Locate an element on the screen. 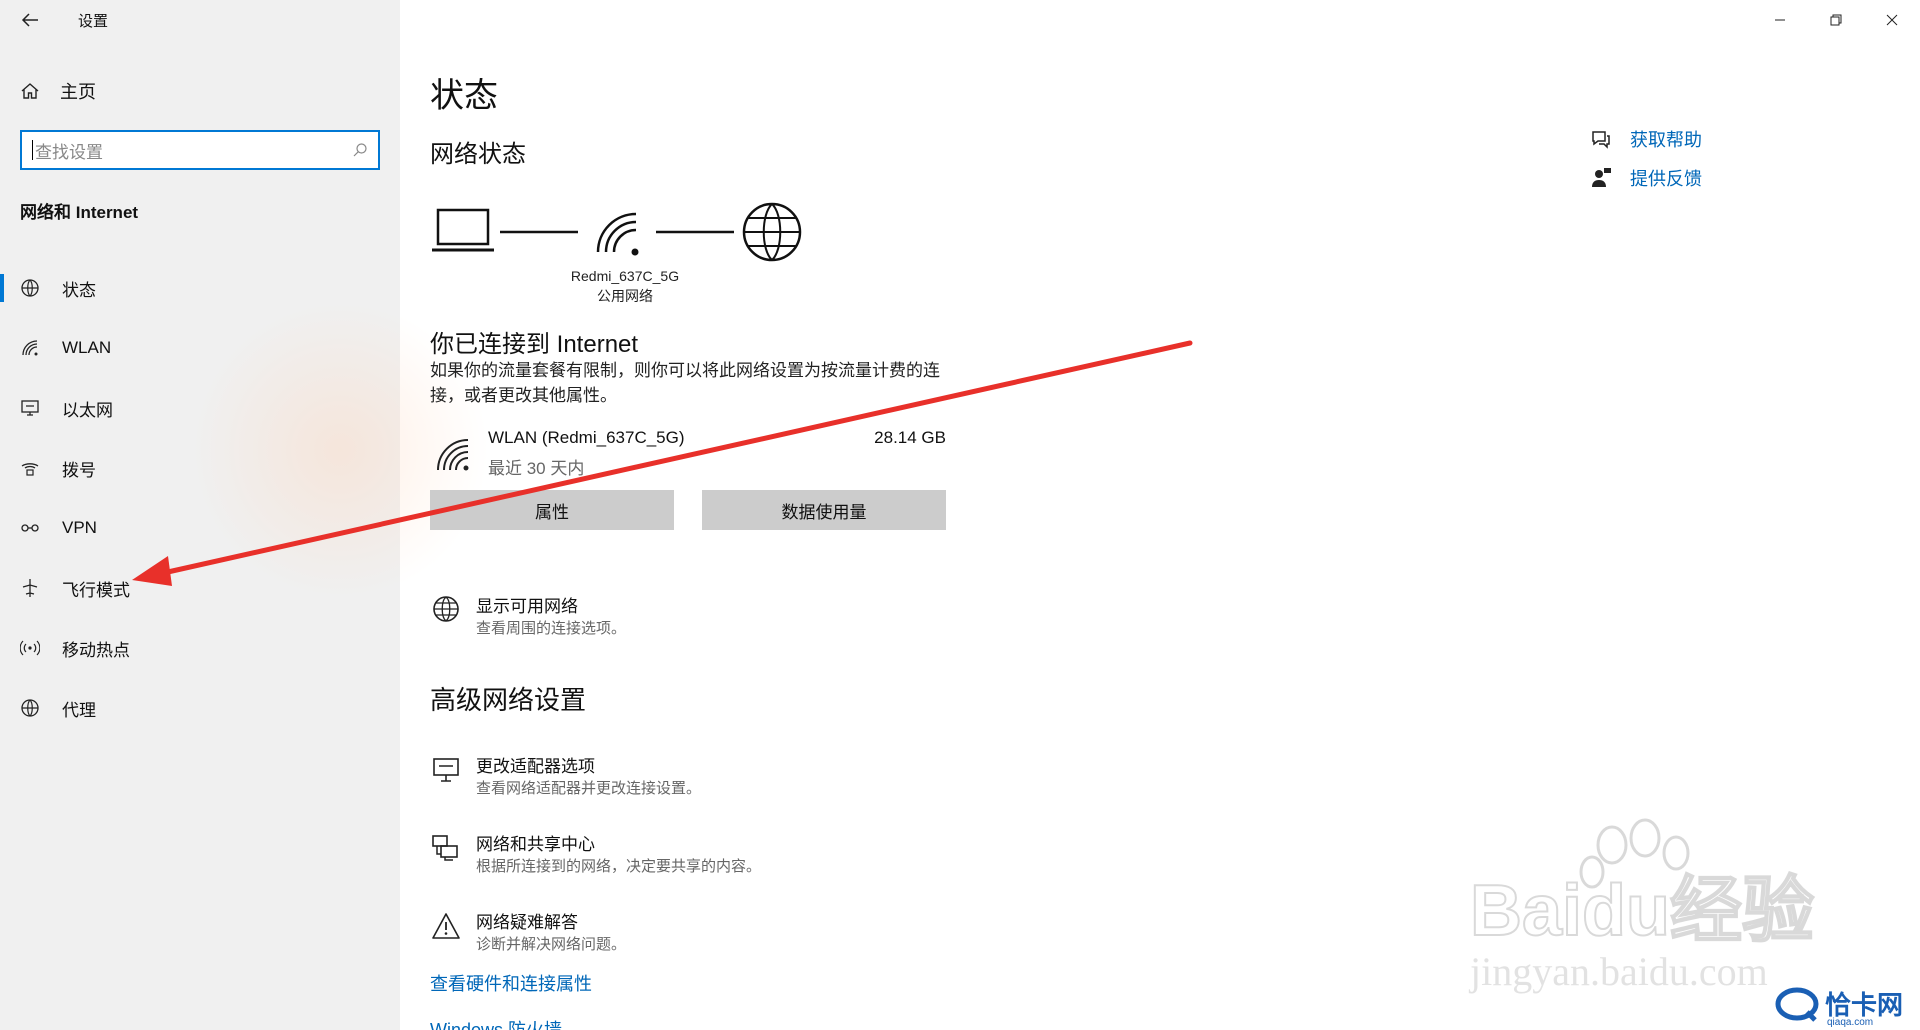 The image size is (1920, 1030). sidebar-item-status: 状态 is located at coordinates (200, 288).